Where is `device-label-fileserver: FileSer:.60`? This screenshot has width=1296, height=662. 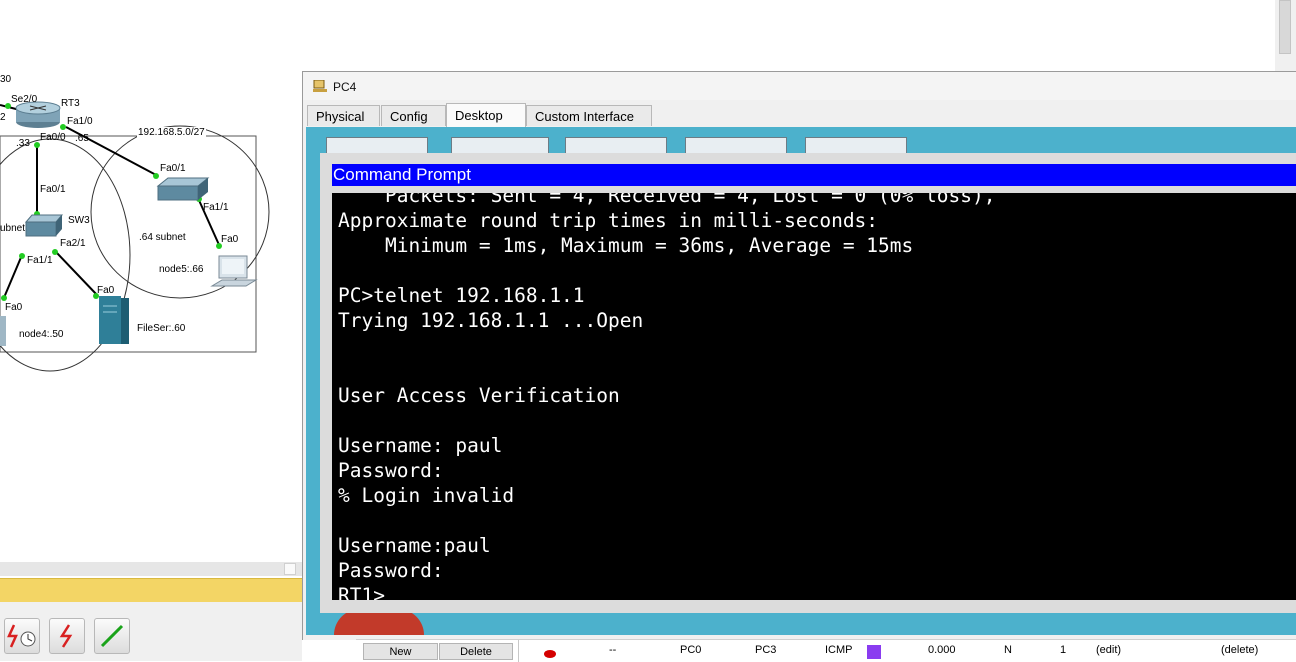
device-label-fileserver: FileSer:.60 is located at coordinates (161, 328).